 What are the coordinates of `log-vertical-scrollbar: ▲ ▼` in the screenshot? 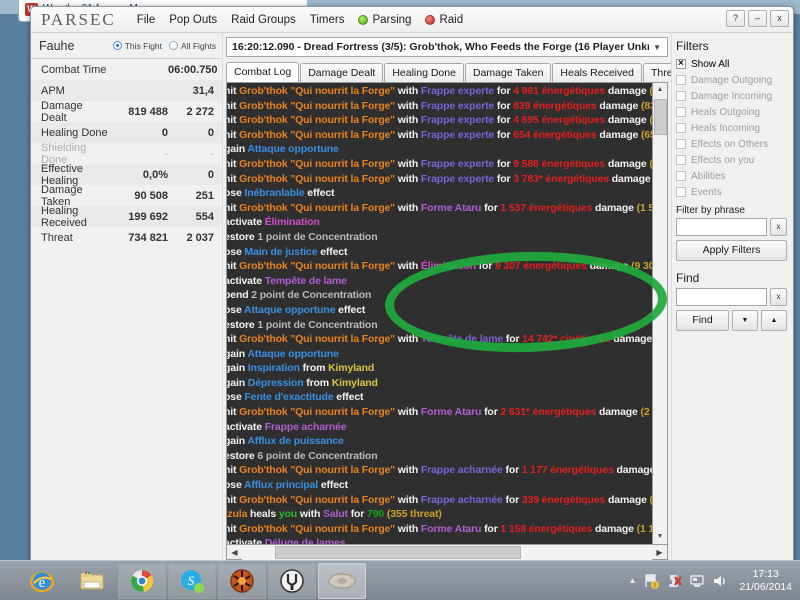 It's located at (659, 313).